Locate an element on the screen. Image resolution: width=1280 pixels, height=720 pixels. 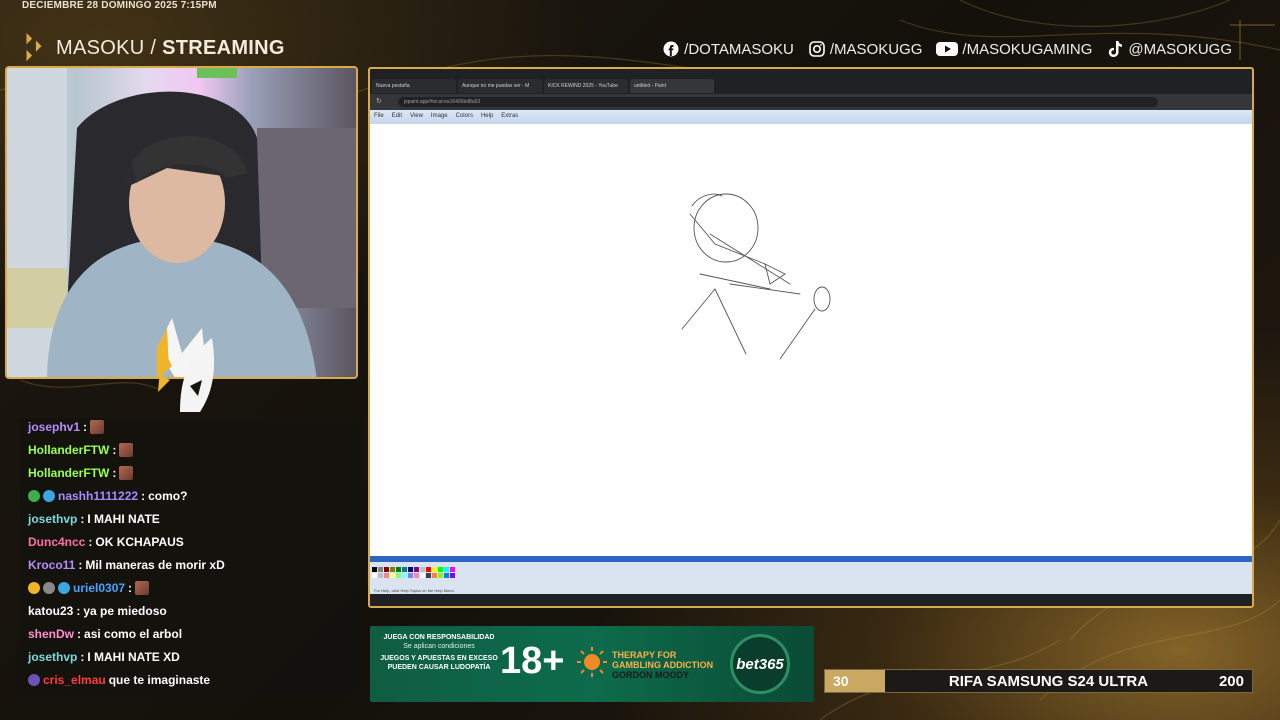
brand-name: MASOKU is located at coordinates (100, 47).